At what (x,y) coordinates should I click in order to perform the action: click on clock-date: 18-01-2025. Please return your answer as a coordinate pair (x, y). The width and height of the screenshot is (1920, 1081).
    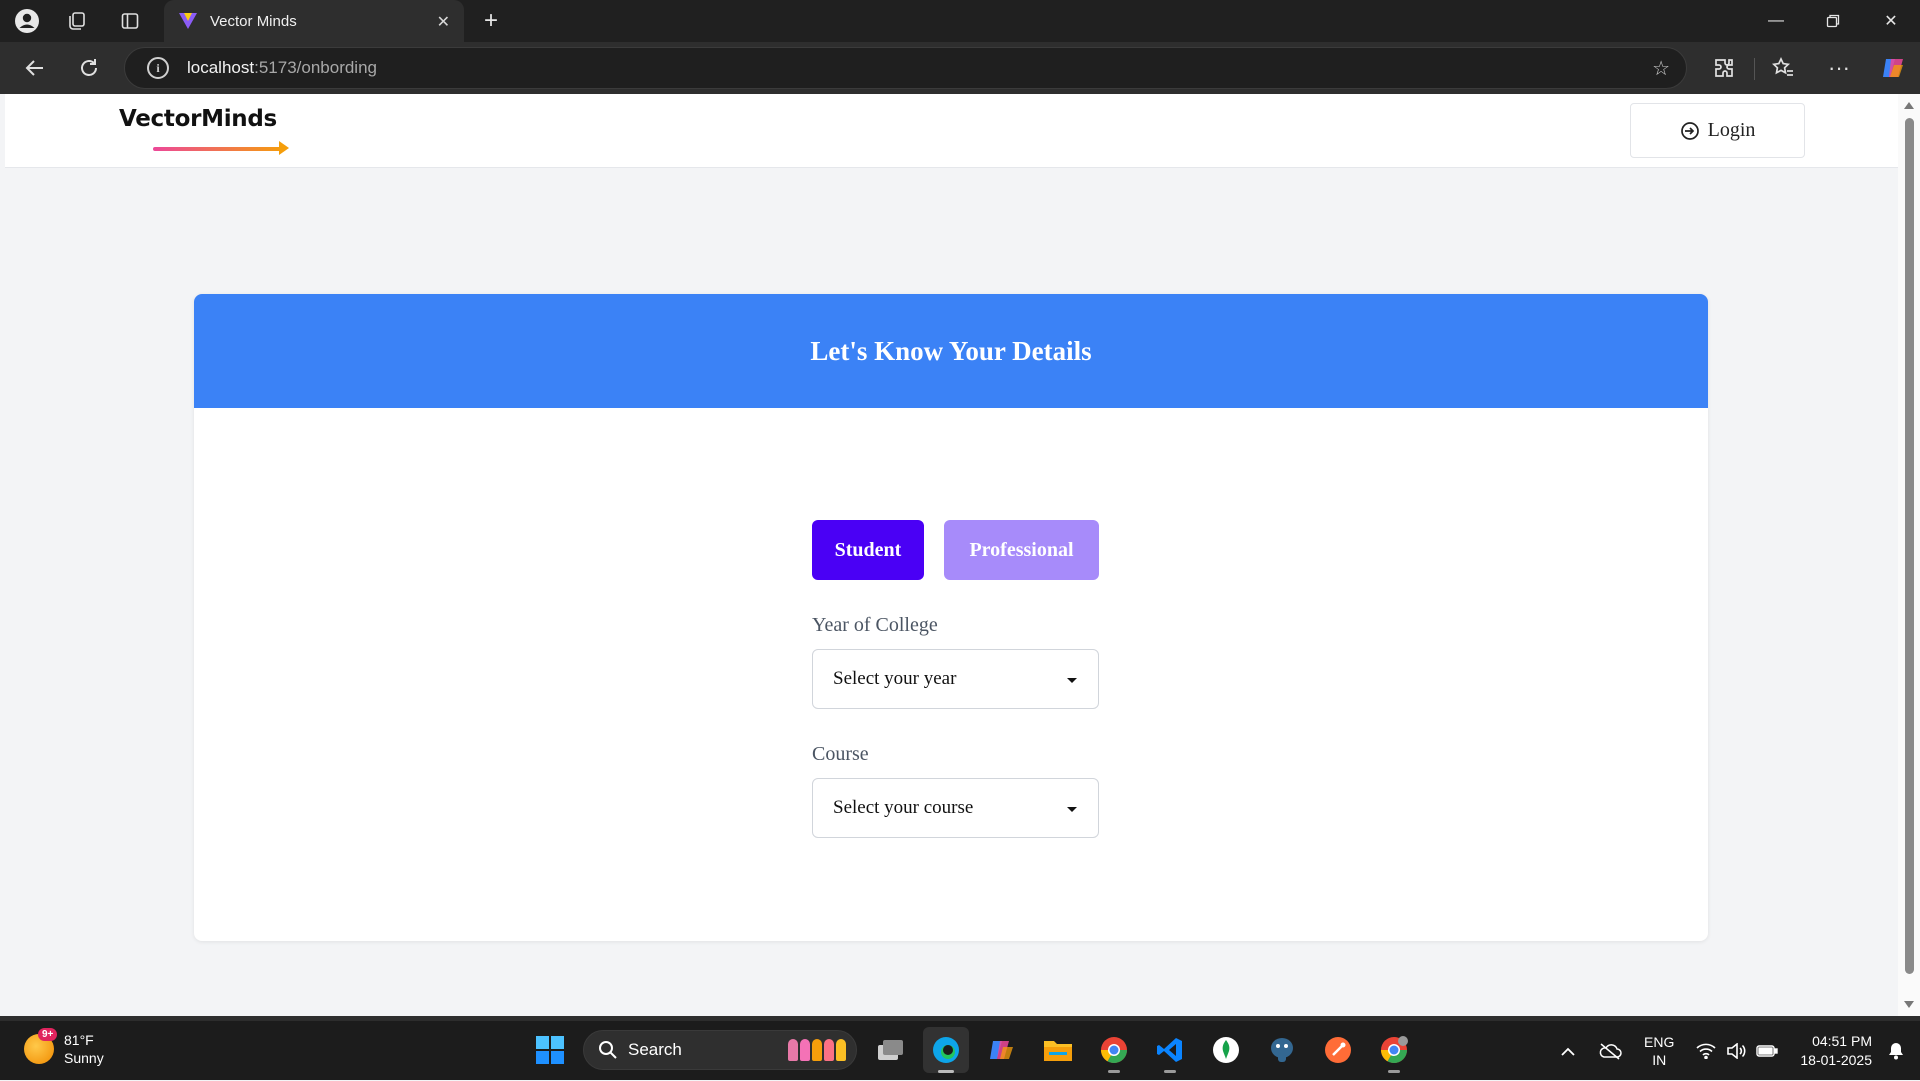
    Looking at the image, I should click on (1836, 1060).